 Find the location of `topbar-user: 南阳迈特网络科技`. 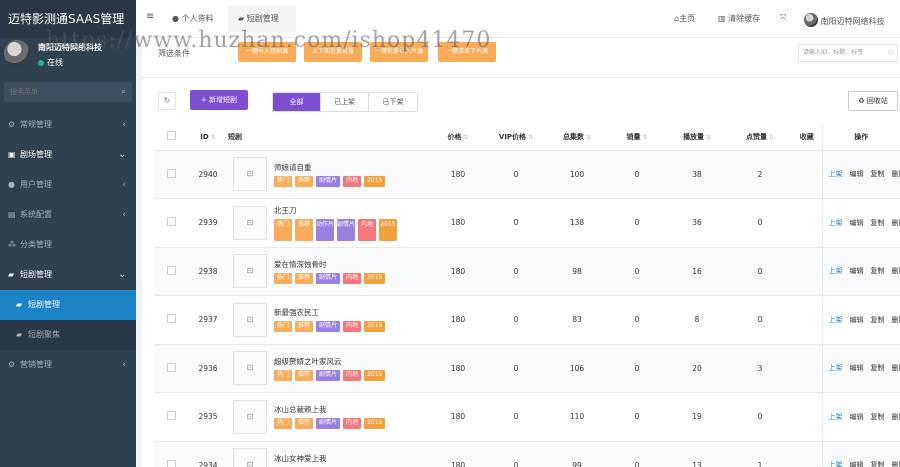

topbar-user: 南阳迈特网络科技 is located at coordinates (844, 18).